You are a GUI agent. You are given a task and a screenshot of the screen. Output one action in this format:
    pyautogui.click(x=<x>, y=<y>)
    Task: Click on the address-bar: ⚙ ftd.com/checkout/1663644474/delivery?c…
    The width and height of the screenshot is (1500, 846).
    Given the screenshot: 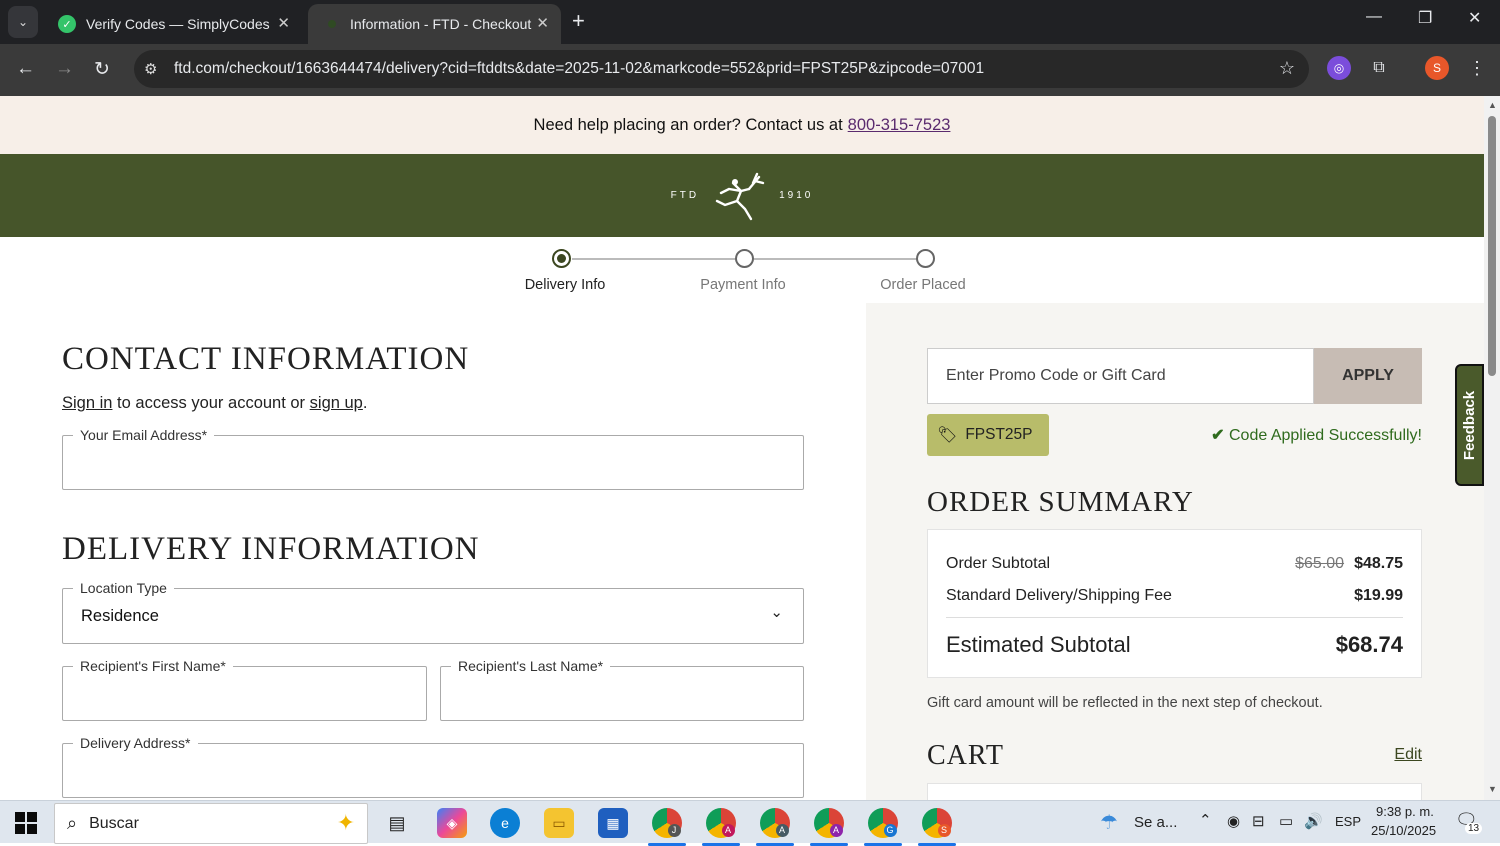 What is the action you would take?
    pyautogui.click(x=721, y=69)
    